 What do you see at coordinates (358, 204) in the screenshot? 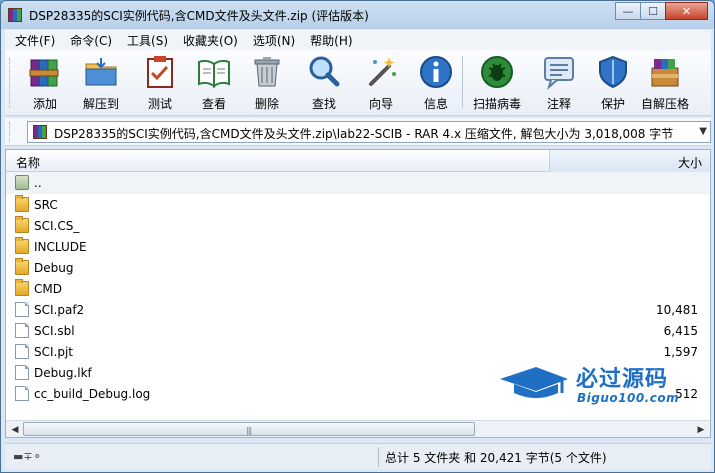
I see `table-row: SRC` at bounding box center [358, 204].